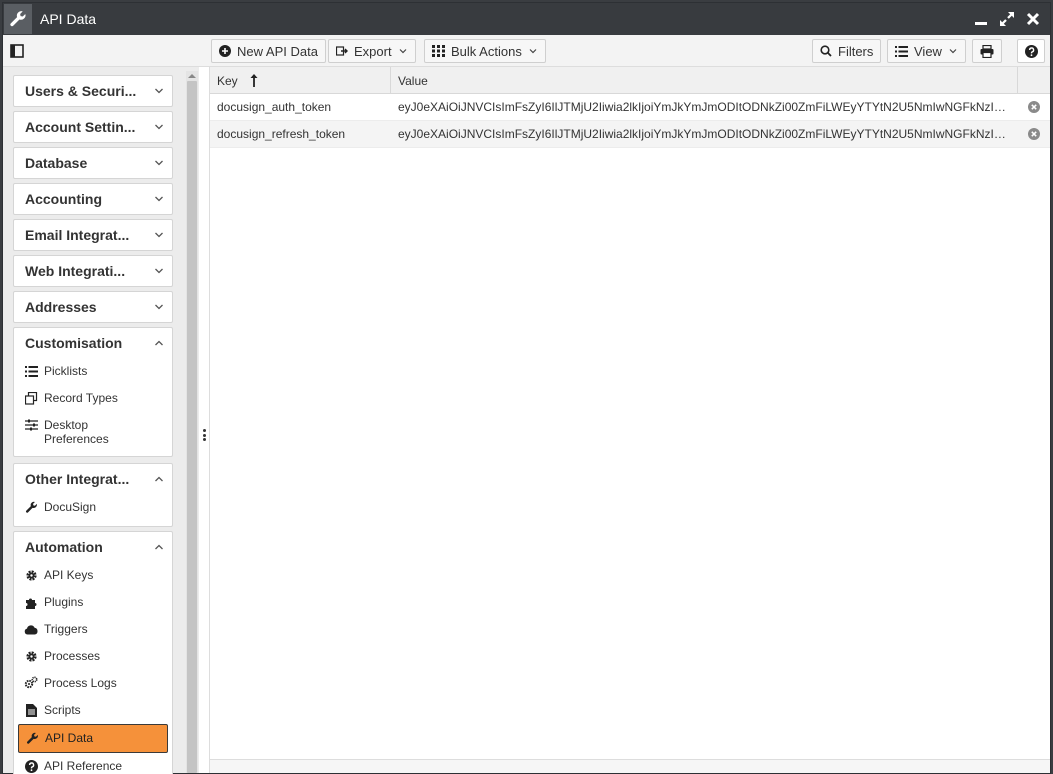  Describe the element at coordinates (204, 435) in the screenshot. I see `drag-handle-icon` at that location.